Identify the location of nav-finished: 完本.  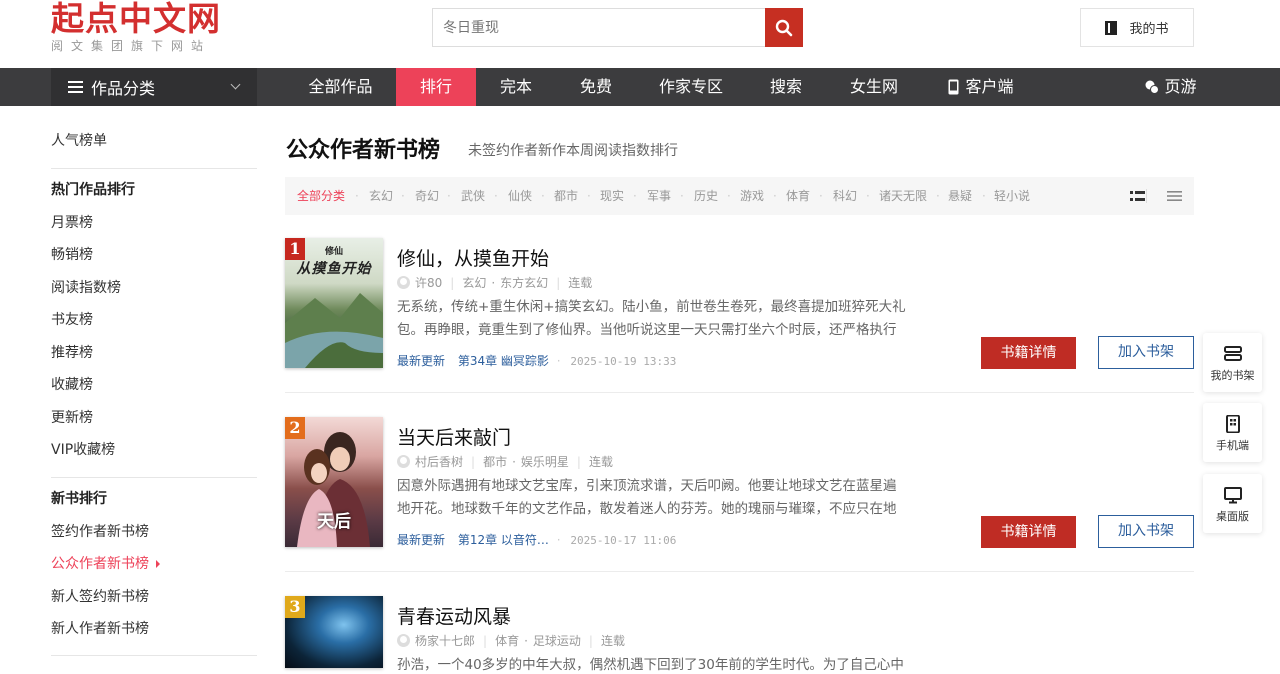
(516, 87).